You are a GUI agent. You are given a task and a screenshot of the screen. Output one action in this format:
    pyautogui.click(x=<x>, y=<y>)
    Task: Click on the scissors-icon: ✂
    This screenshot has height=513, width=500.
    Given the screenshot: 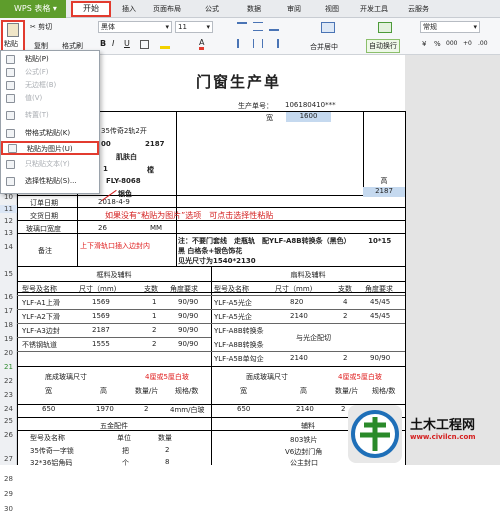 What is the action you would take?
    pyautogui.click(x=33, y=27)
    